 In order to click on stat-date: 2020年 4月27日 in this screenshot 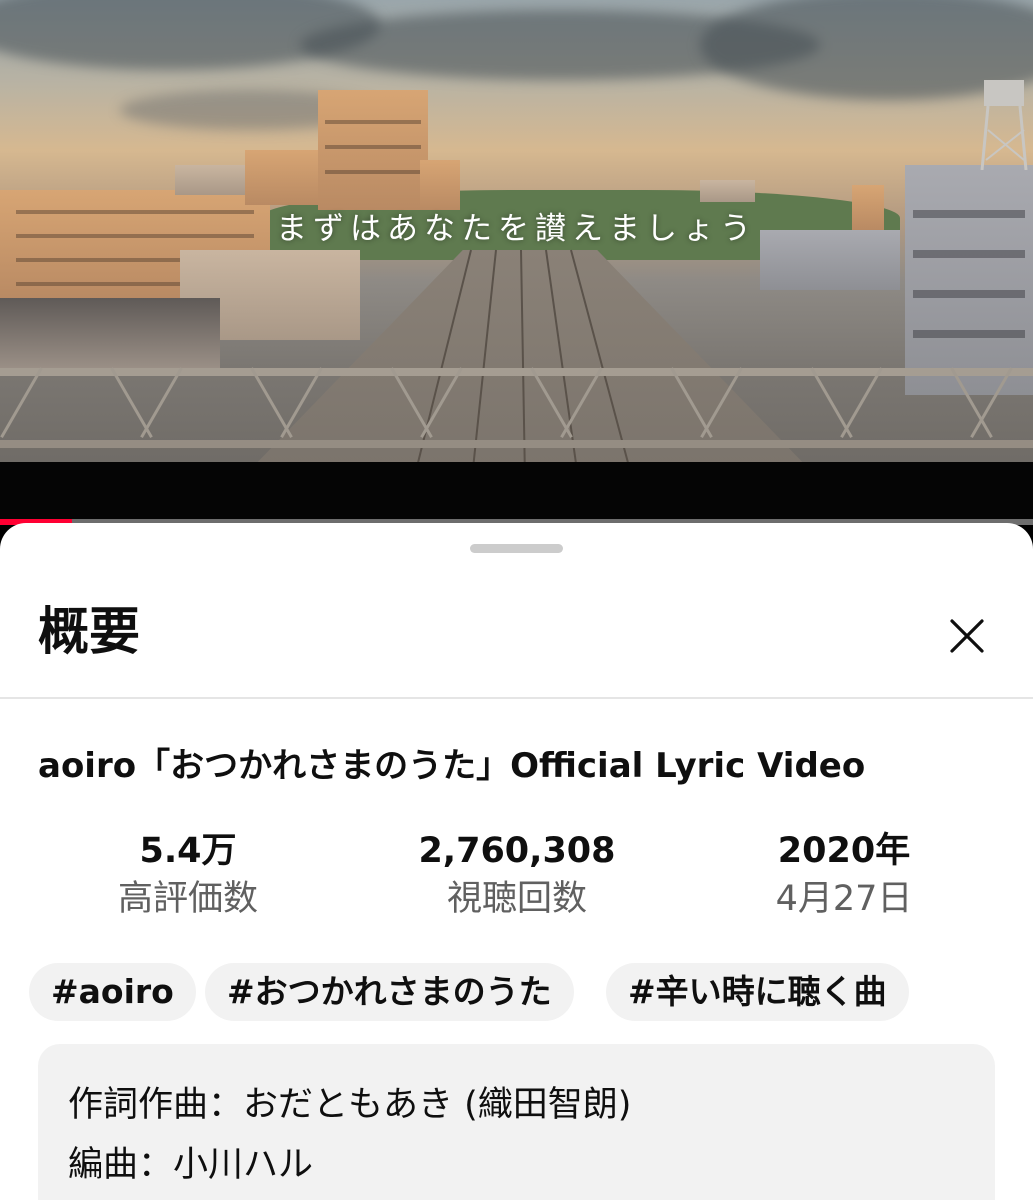, I will do `click(844, 876)`.